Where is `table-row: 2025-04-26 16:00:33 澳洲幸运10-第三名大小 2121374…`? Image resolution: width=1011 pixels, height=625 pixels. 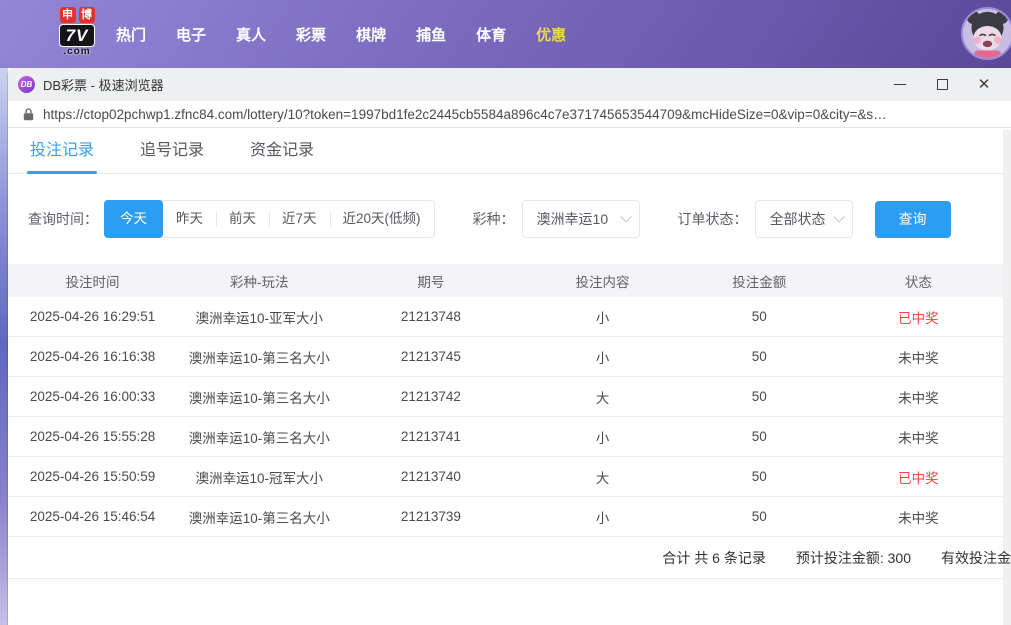
table-row: 2025-04-26 16:00:33 澳洲幸运10-第三名大小 2121374… is located at coordinates (505, 397).